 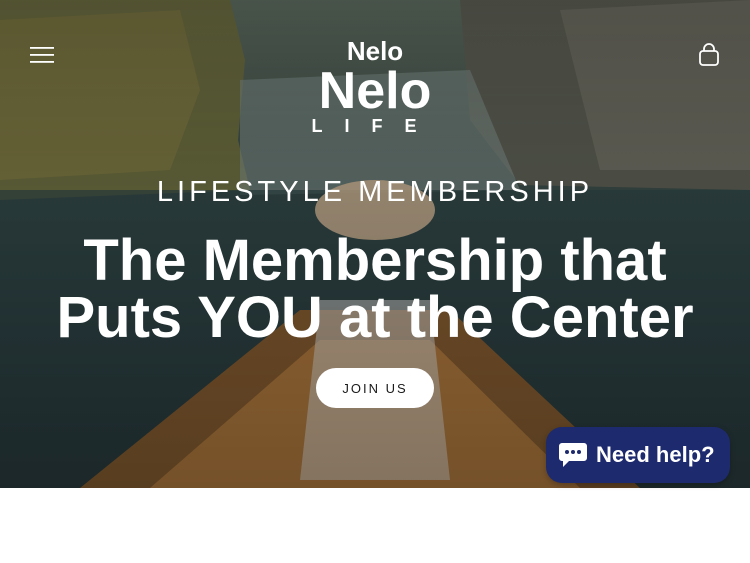 I want to click on svg-text: Nelo, so click(x=375, y=91).